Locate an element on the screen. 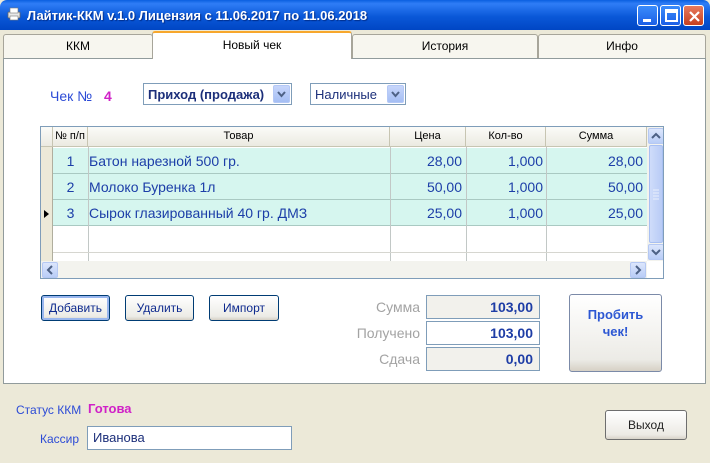 This screenshot has width=710, height=463. column-header-sum: Сумма is located at coordinates (596, 137).